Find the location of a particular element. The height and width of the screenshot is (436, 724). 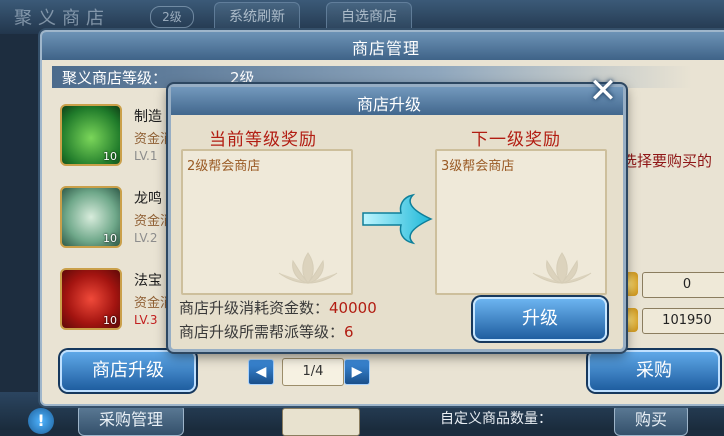

buy-button: 购买 is located at coordinates (651, 420).